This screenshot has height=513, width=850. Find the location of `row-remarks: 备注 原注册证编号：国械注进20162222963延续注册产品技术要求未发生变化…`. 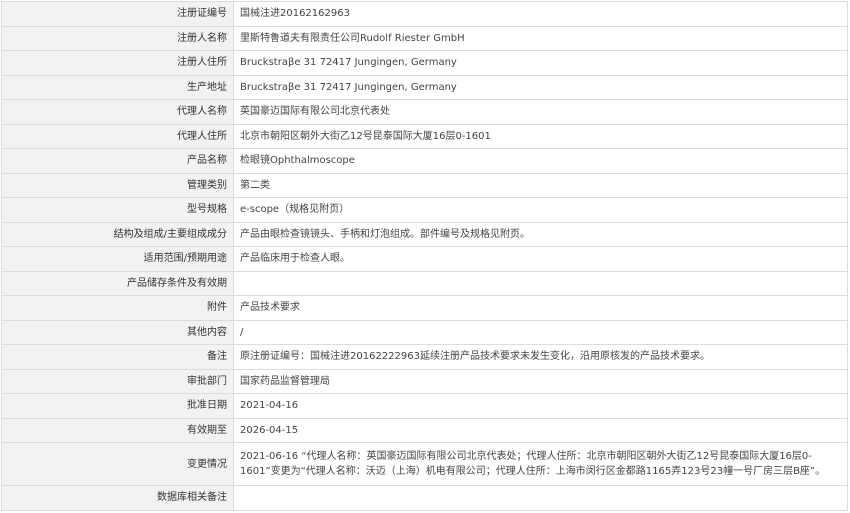

row-remarks: 备注 原注册证编号：国械注进20162222963延续注册产品技术要求未发生变化… is located at coordinates (424, 357).